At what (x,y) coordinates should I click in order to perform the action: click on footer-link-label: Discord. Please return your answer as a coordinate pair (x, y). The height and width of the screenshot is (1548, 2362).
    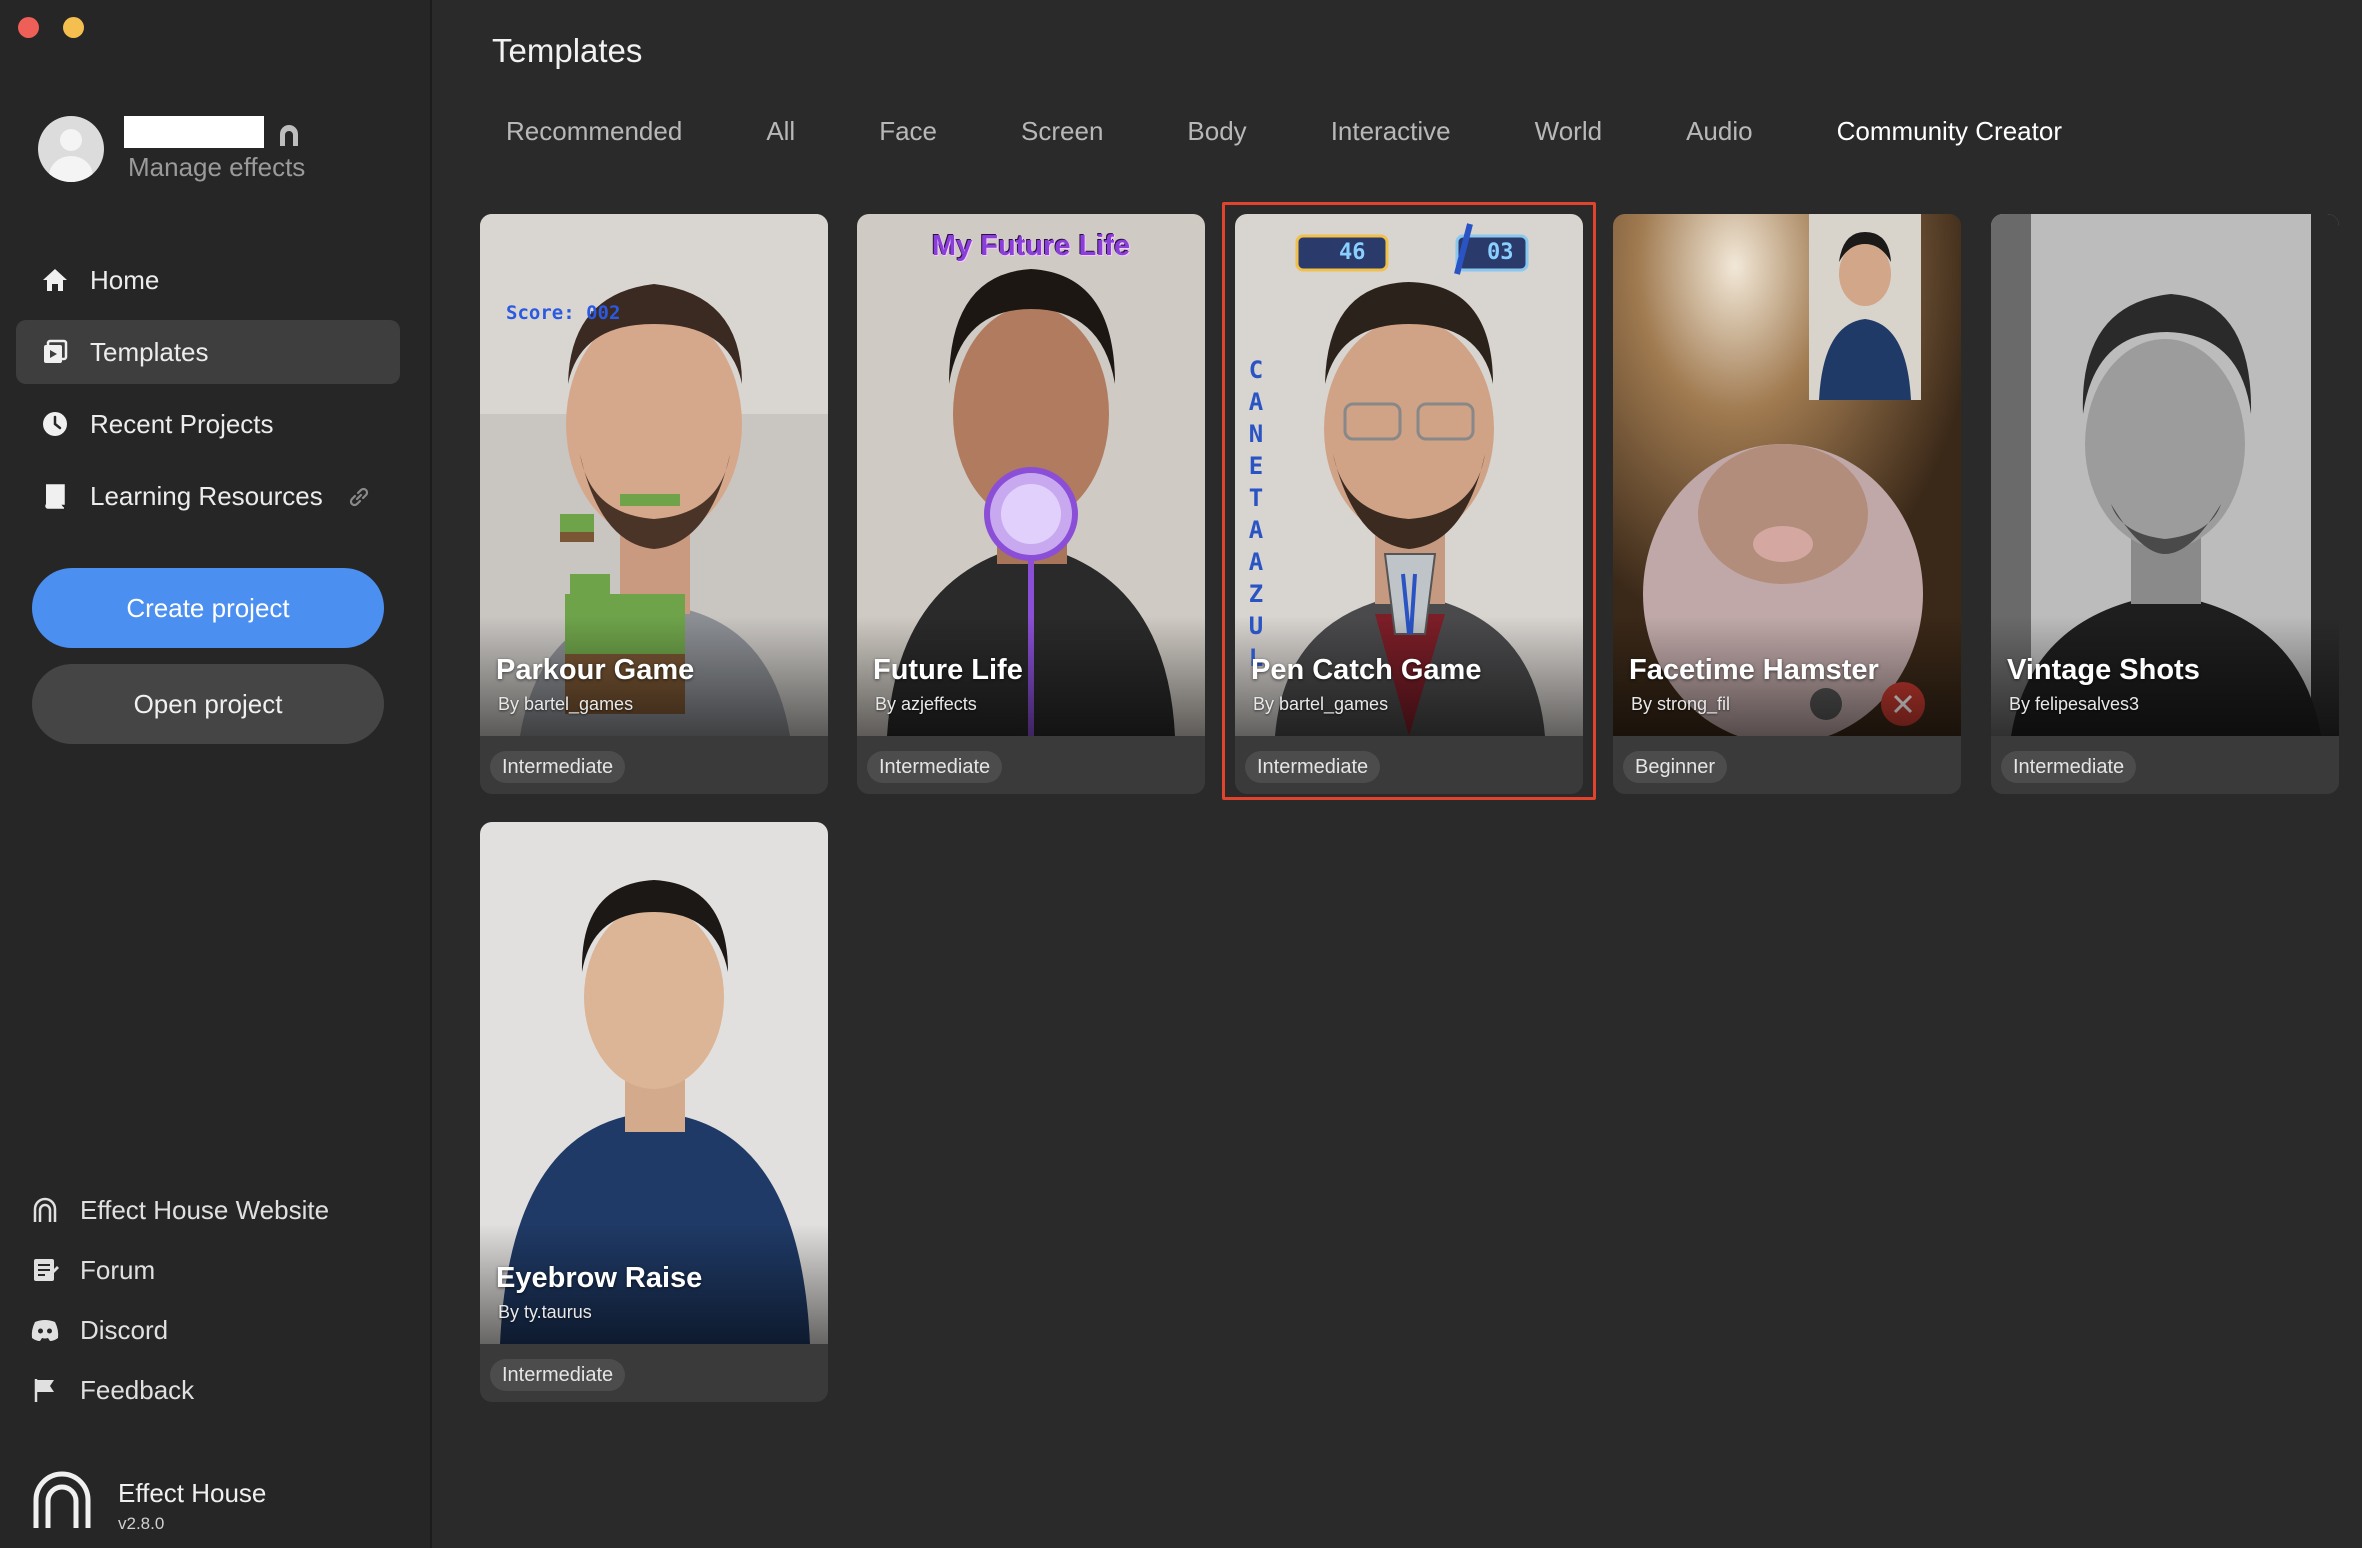
    Looking at the image, I should click on (124, 1329).